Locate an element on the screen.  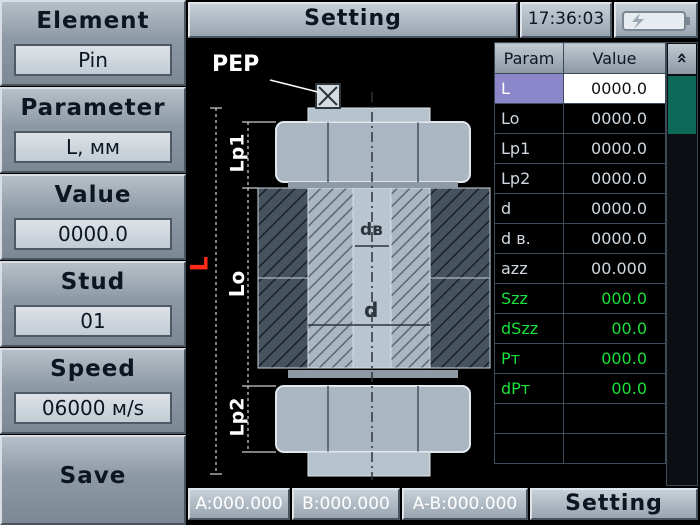
lp1-label: Lp1 is located at coordinates (237, 153).